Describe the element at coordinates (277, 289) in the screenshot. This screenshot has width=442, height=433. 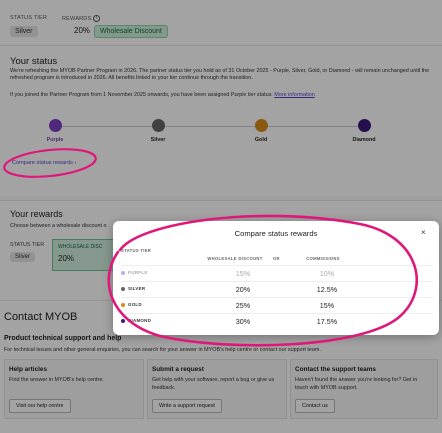
I see `tier-row-silver: SILVER 20% 12.5%` at that location.